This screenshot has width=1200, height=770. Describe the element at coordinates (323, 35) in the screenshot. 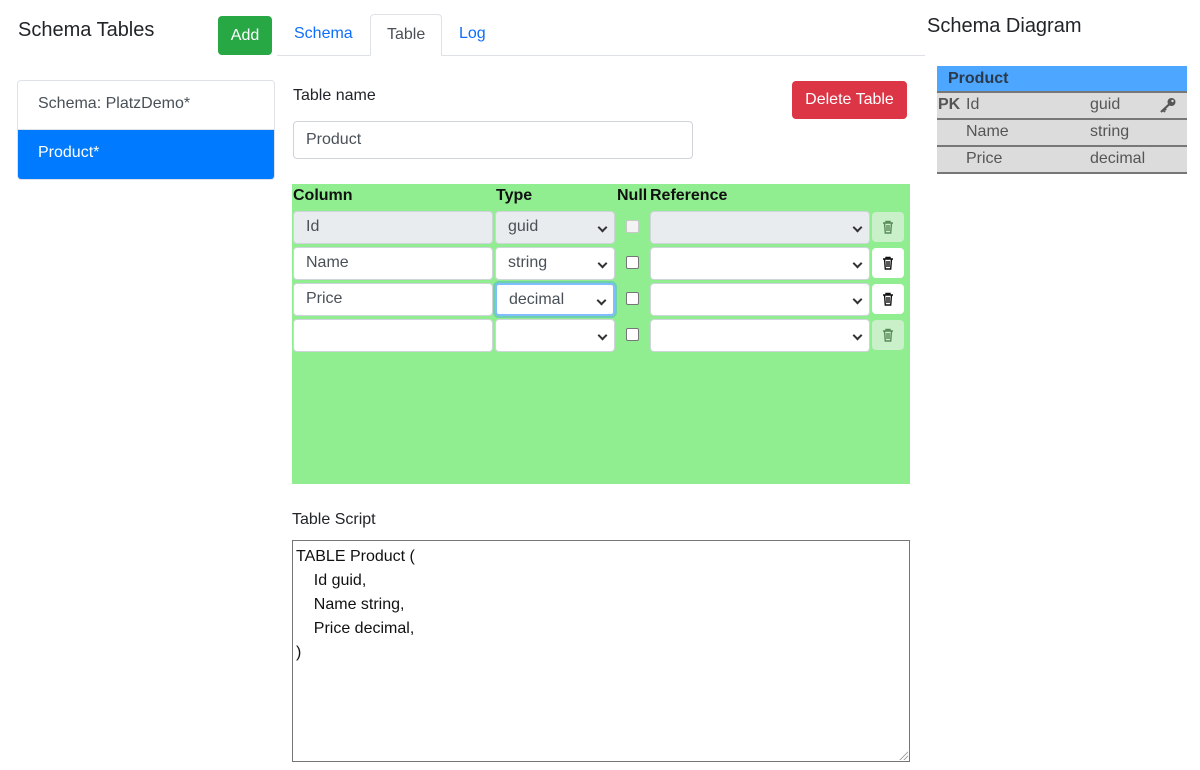

I see `tab-schema: Schema` at that location.